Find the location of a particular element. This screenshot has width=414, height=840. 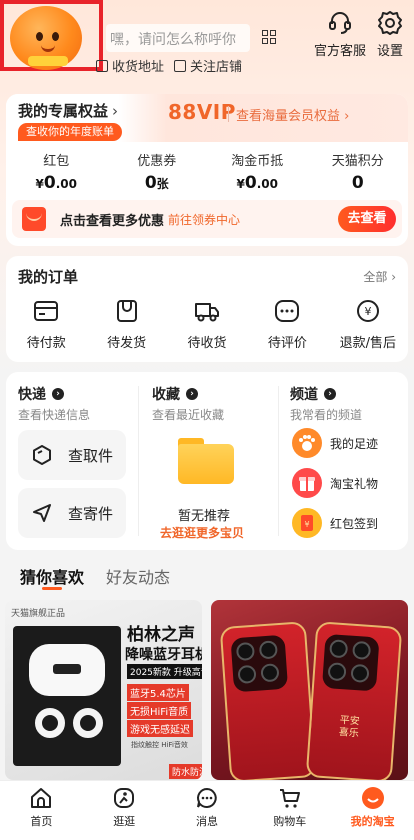

view-button: 去查看 is located at coordinates (367, 219).